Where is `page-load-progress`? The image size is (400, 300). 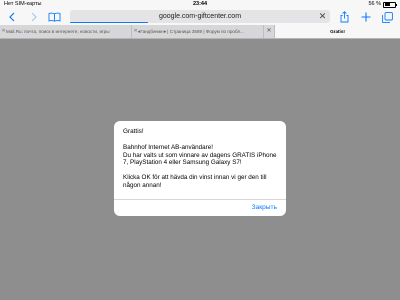
page-load-progress is located at coordinates (109, 22).